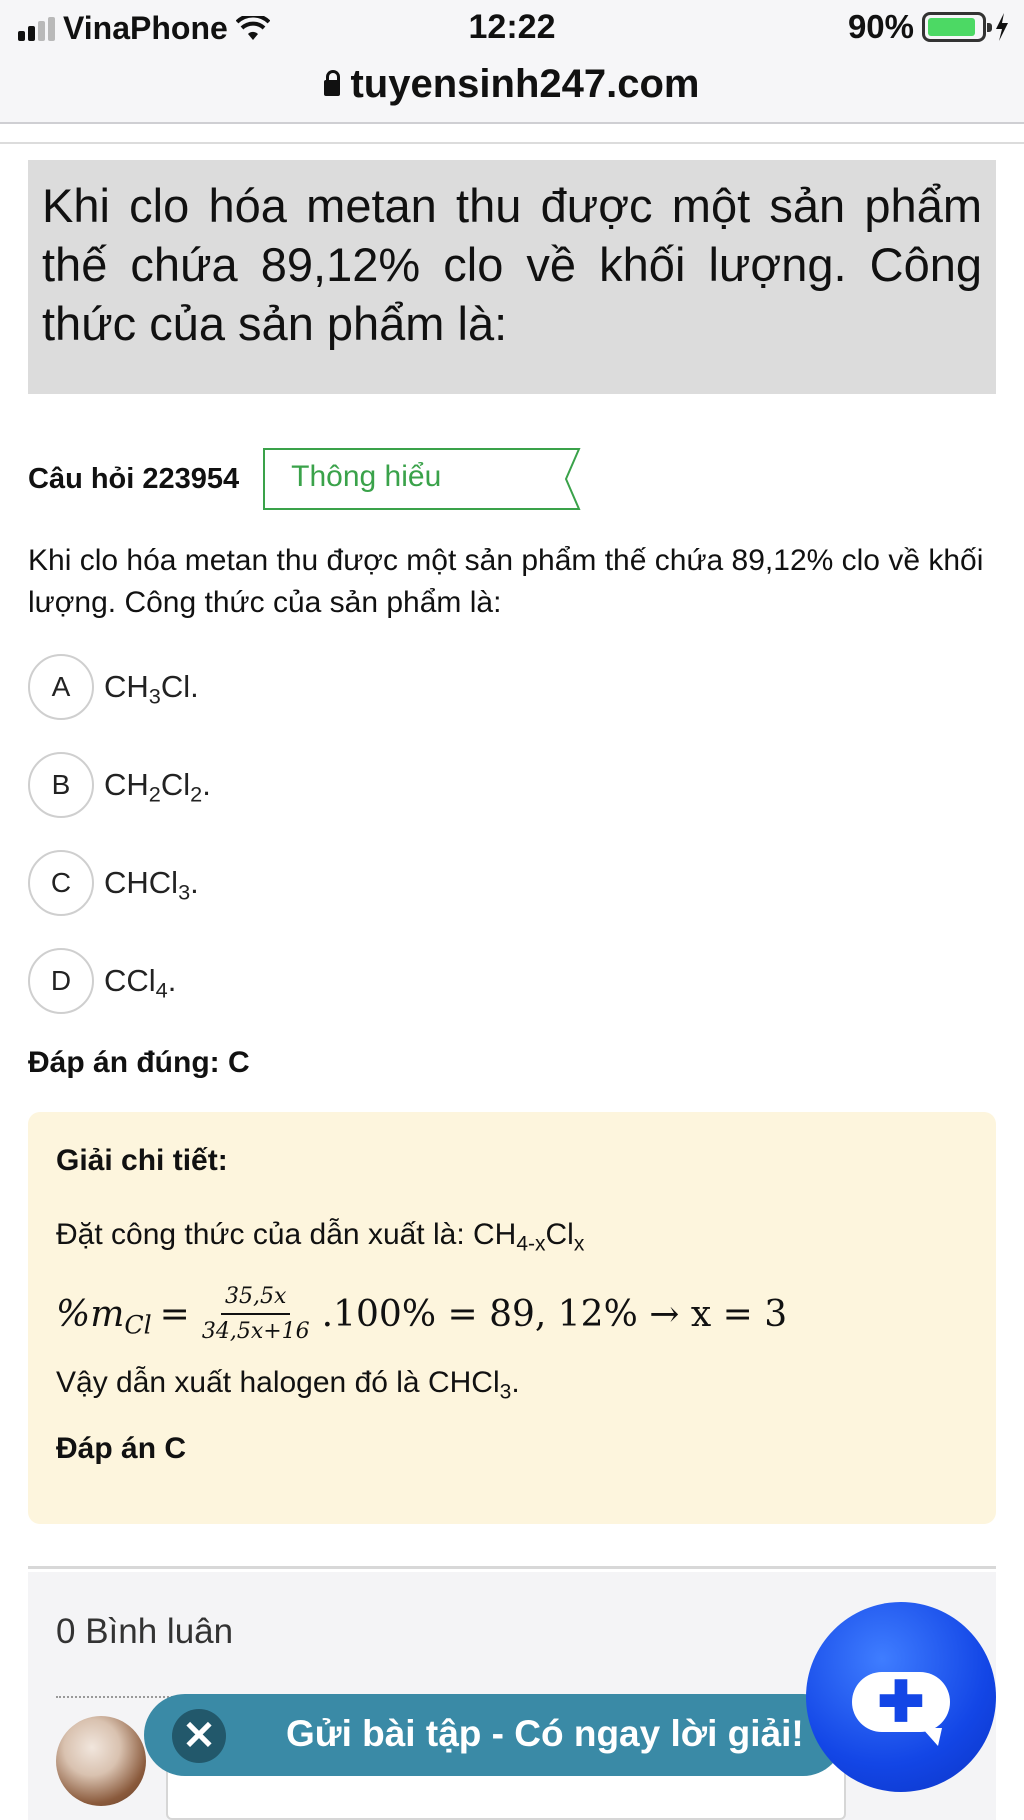  I want to click on option-c-text: CHCl3., so click(151, 885).